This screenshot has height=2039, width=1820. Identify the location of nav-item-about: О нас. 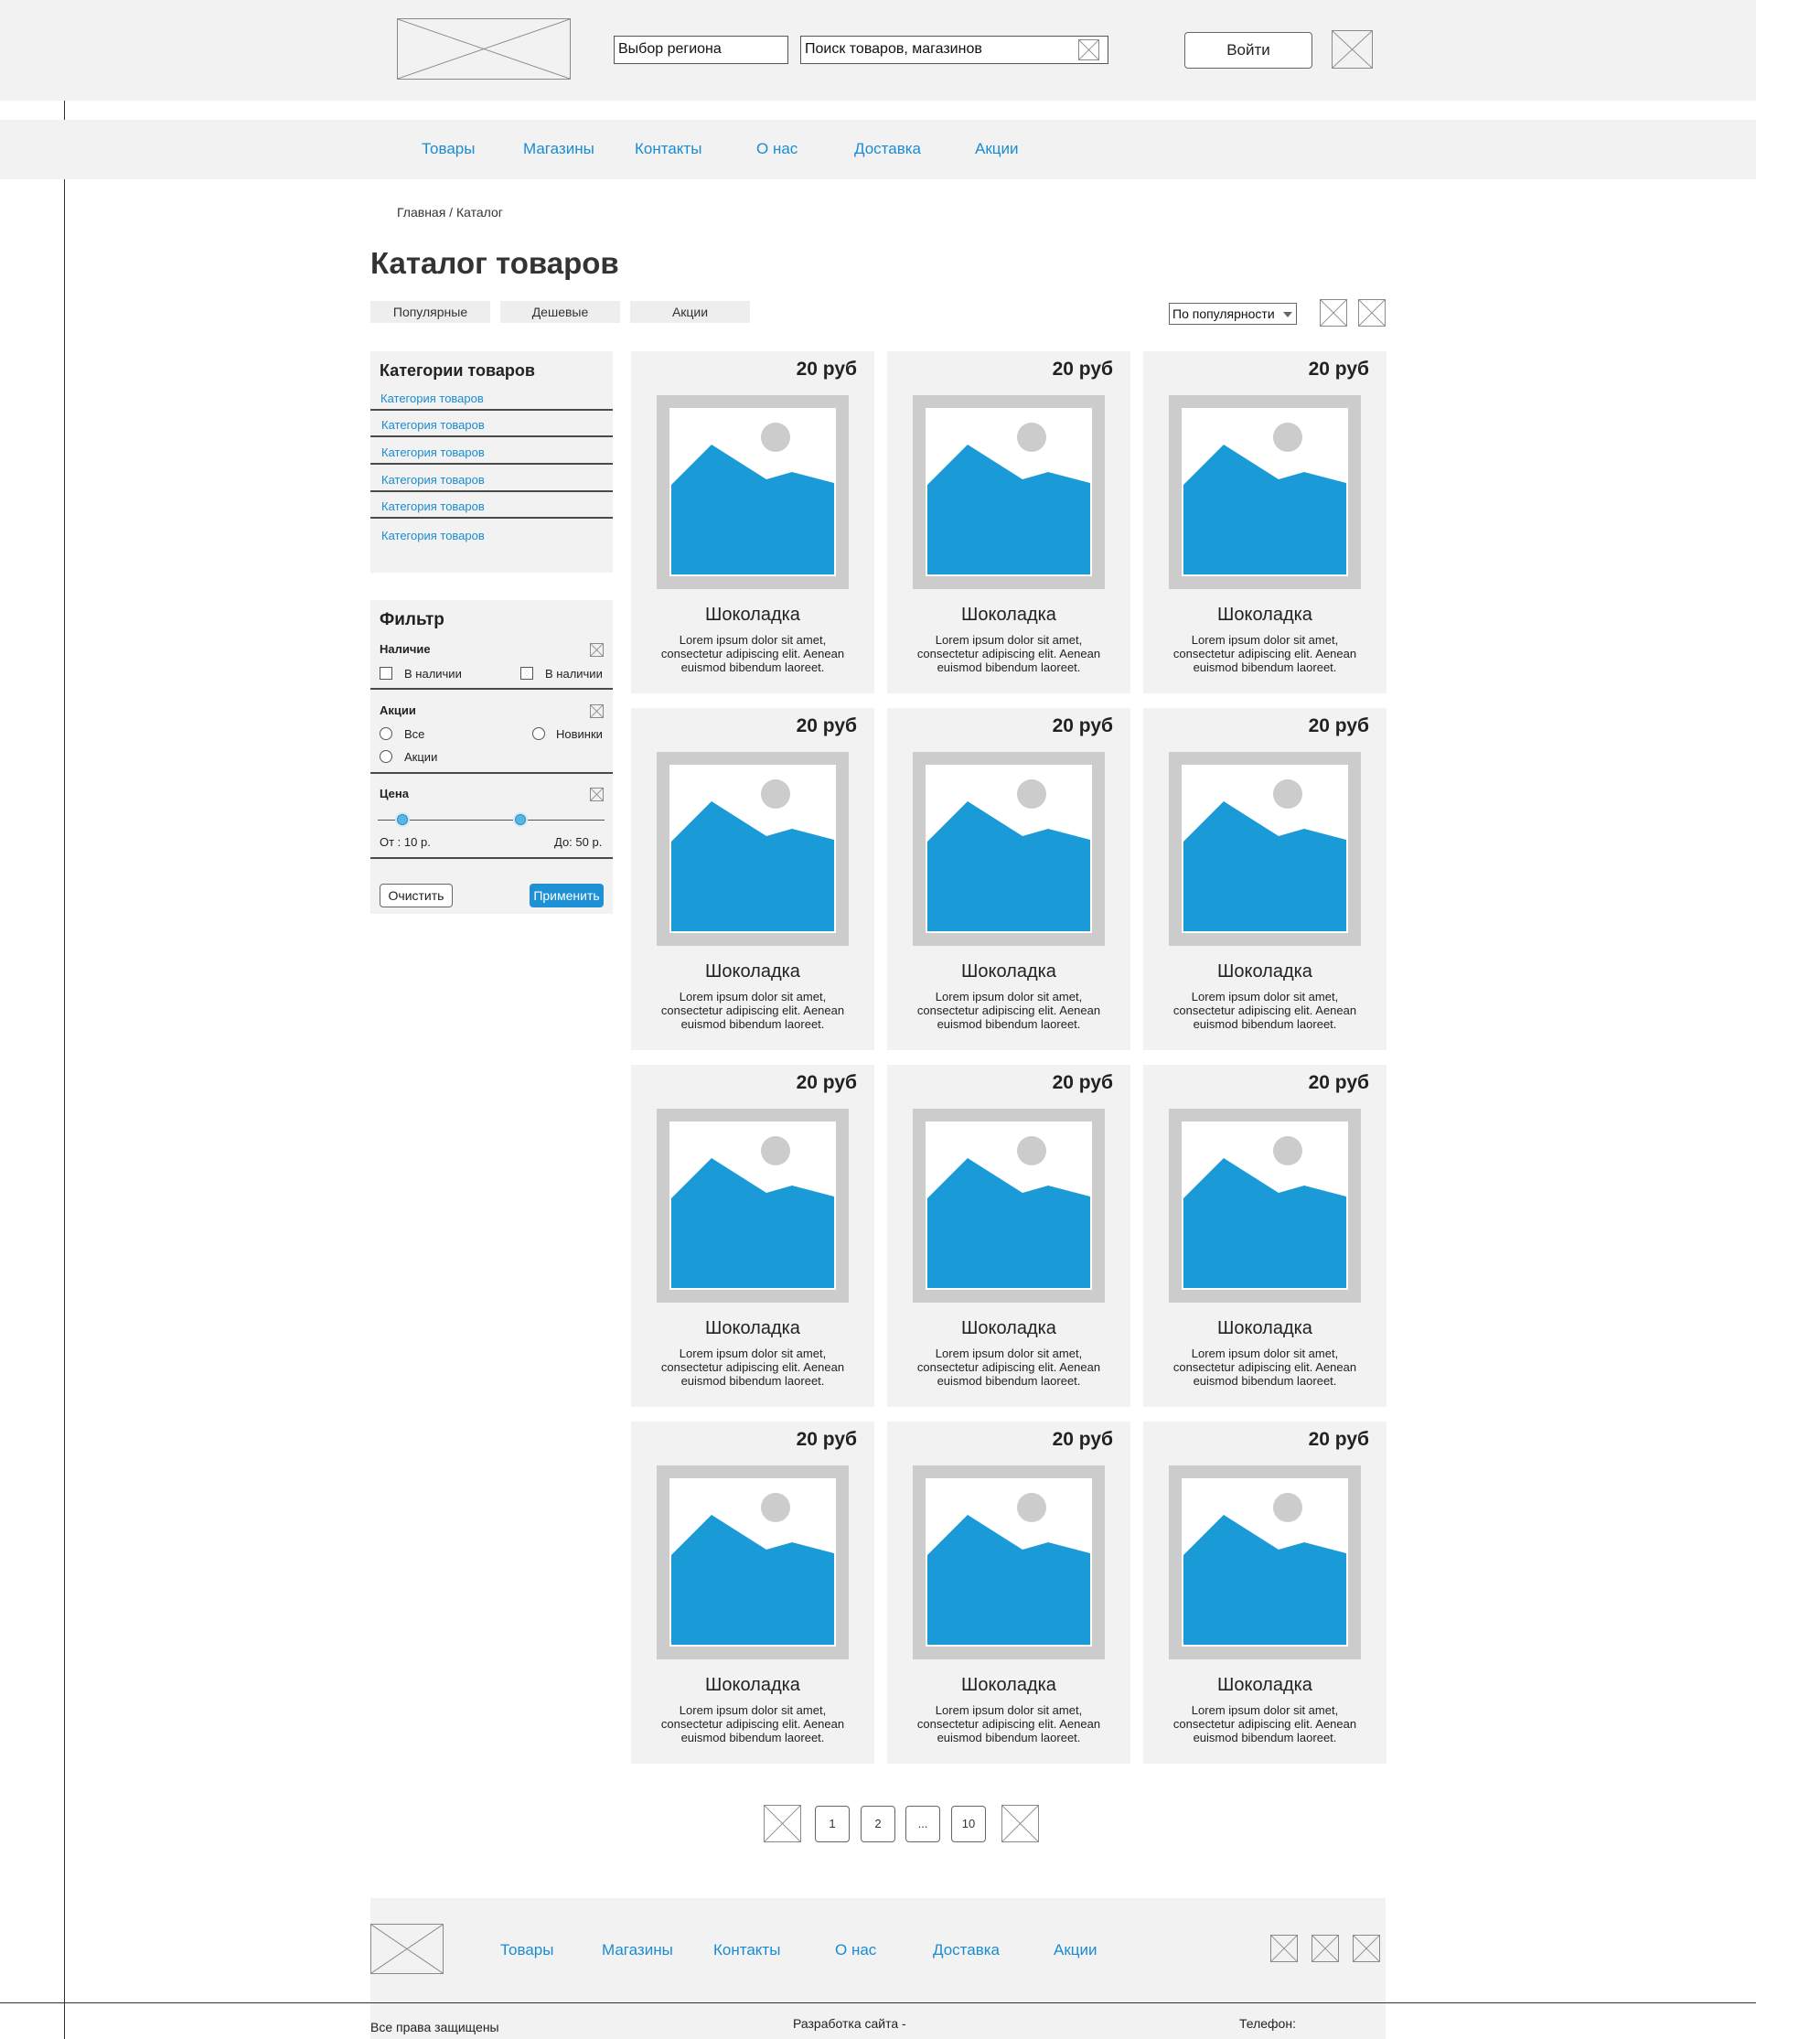
(777, 149).